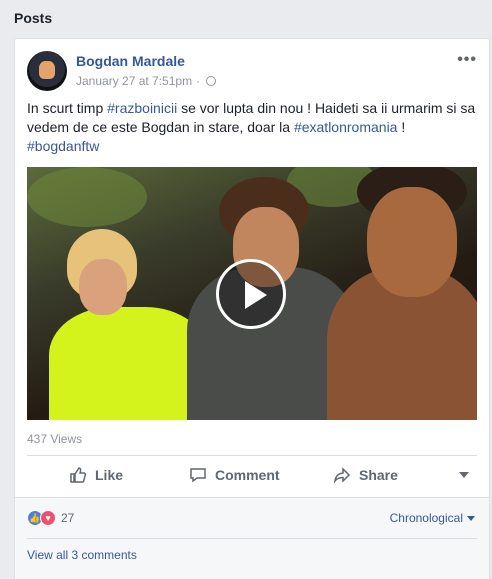 This screenshot has height=579, width=492. Describe the element at coordinates (130, 61) in the screenshot. I see `author-name: Bogdan Mardale` at that location.